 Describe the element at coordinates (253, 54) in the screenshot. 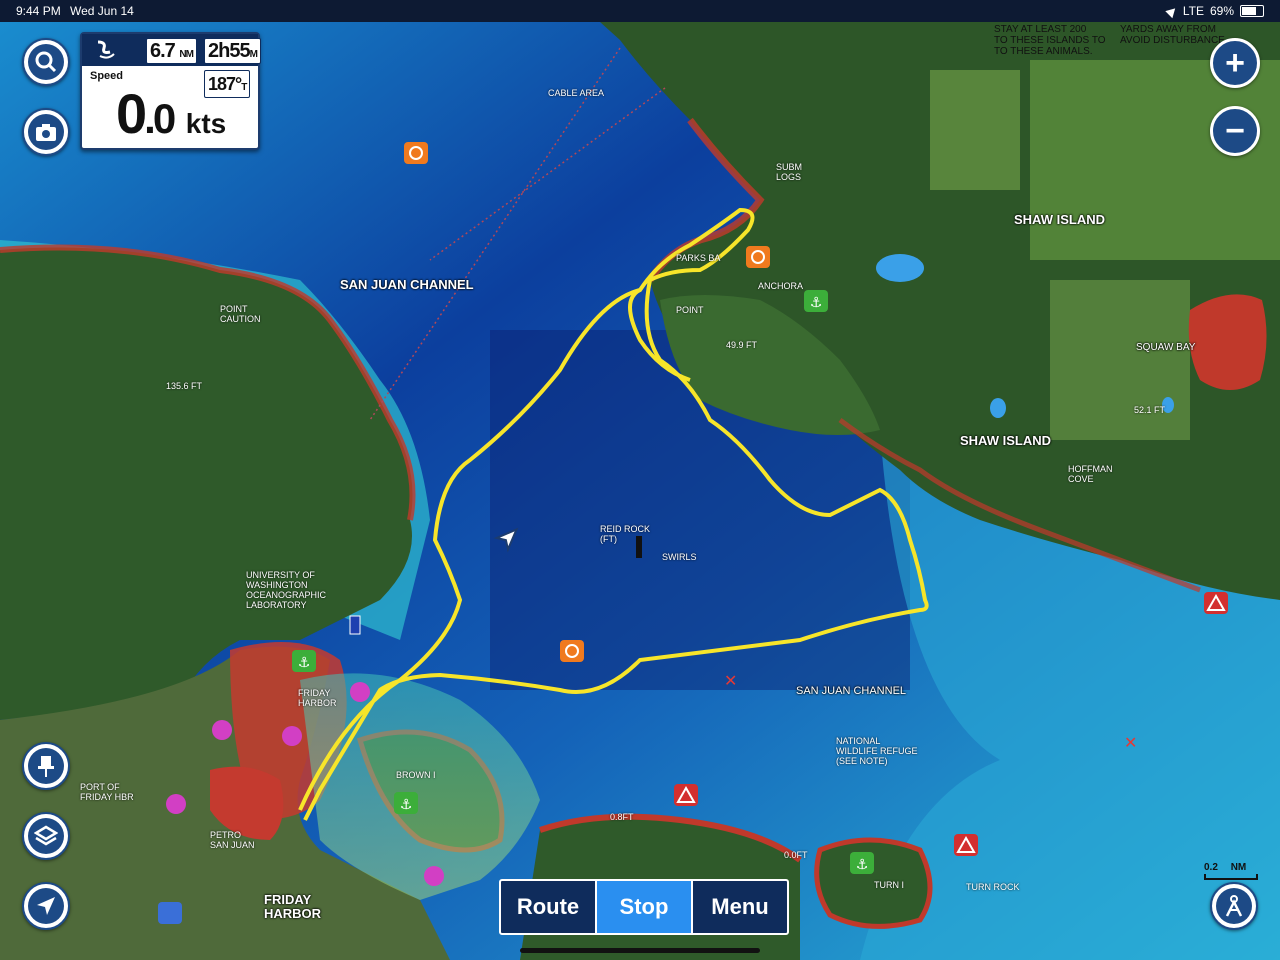

I see `time-unit: M` at that location.